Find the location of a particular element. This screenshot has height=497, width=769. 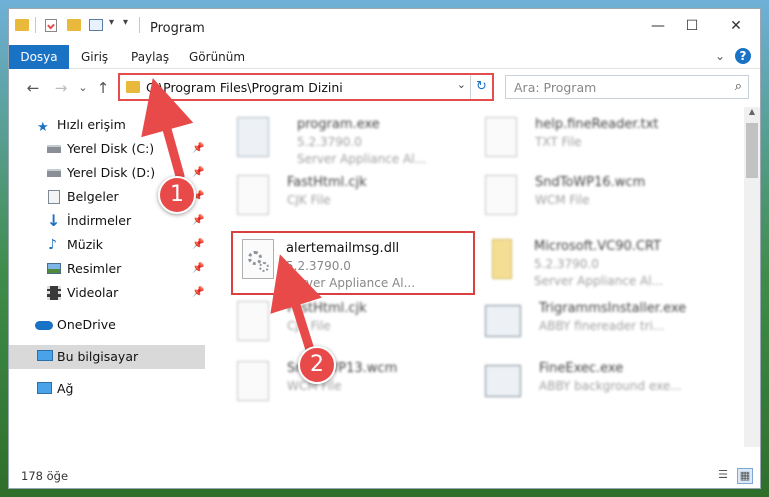

ribbon-tabs: Dosya Giriş Paylaş Görünüm ⌄ ? is located at coordinates (384, 57).